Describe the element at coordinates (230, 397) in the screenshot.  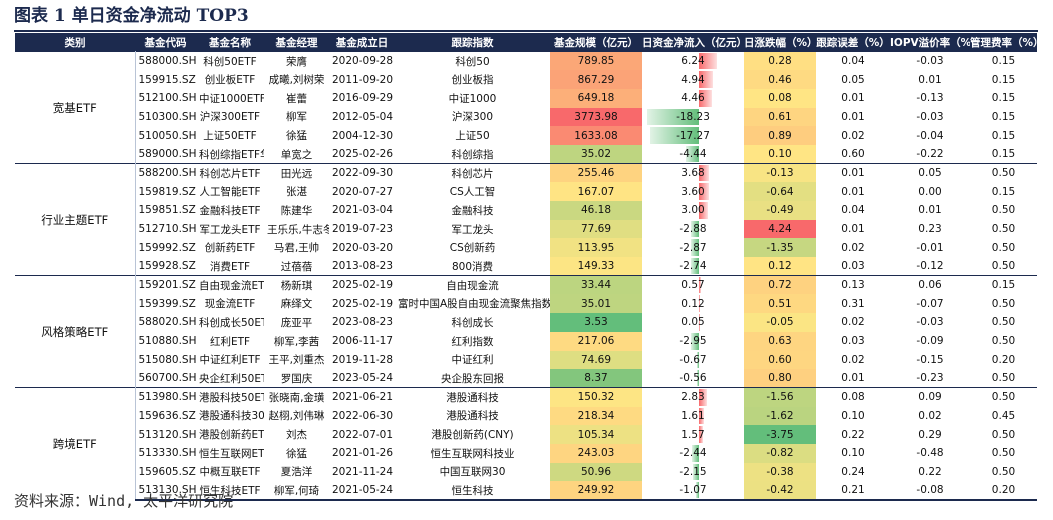
I see `fund-name-cell: 港股科技50ETF` at that location.